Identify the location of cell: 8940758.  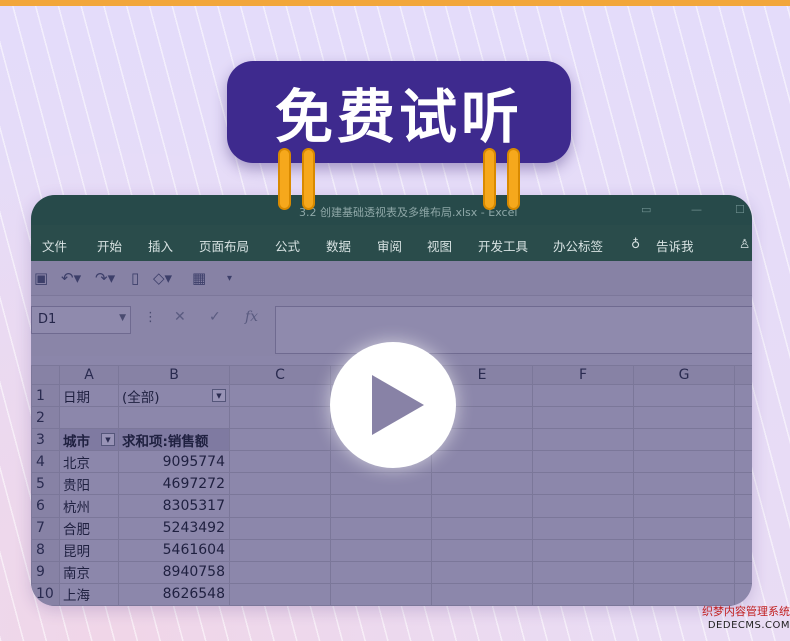
(174, 572).